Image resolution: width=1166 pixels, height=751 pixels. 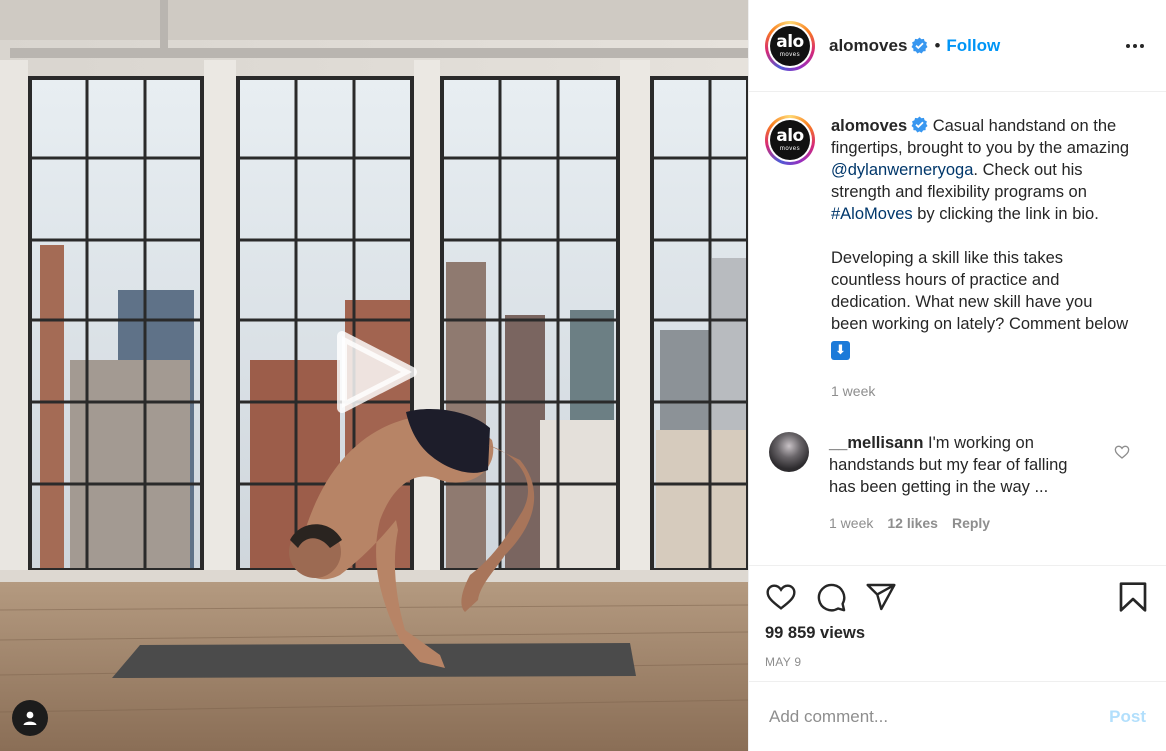 What do you see at coordinates (840, 350) in the screenshot?
I see `down-arrow-emoji-icon: ⬇` at bounding box center [840, 350].